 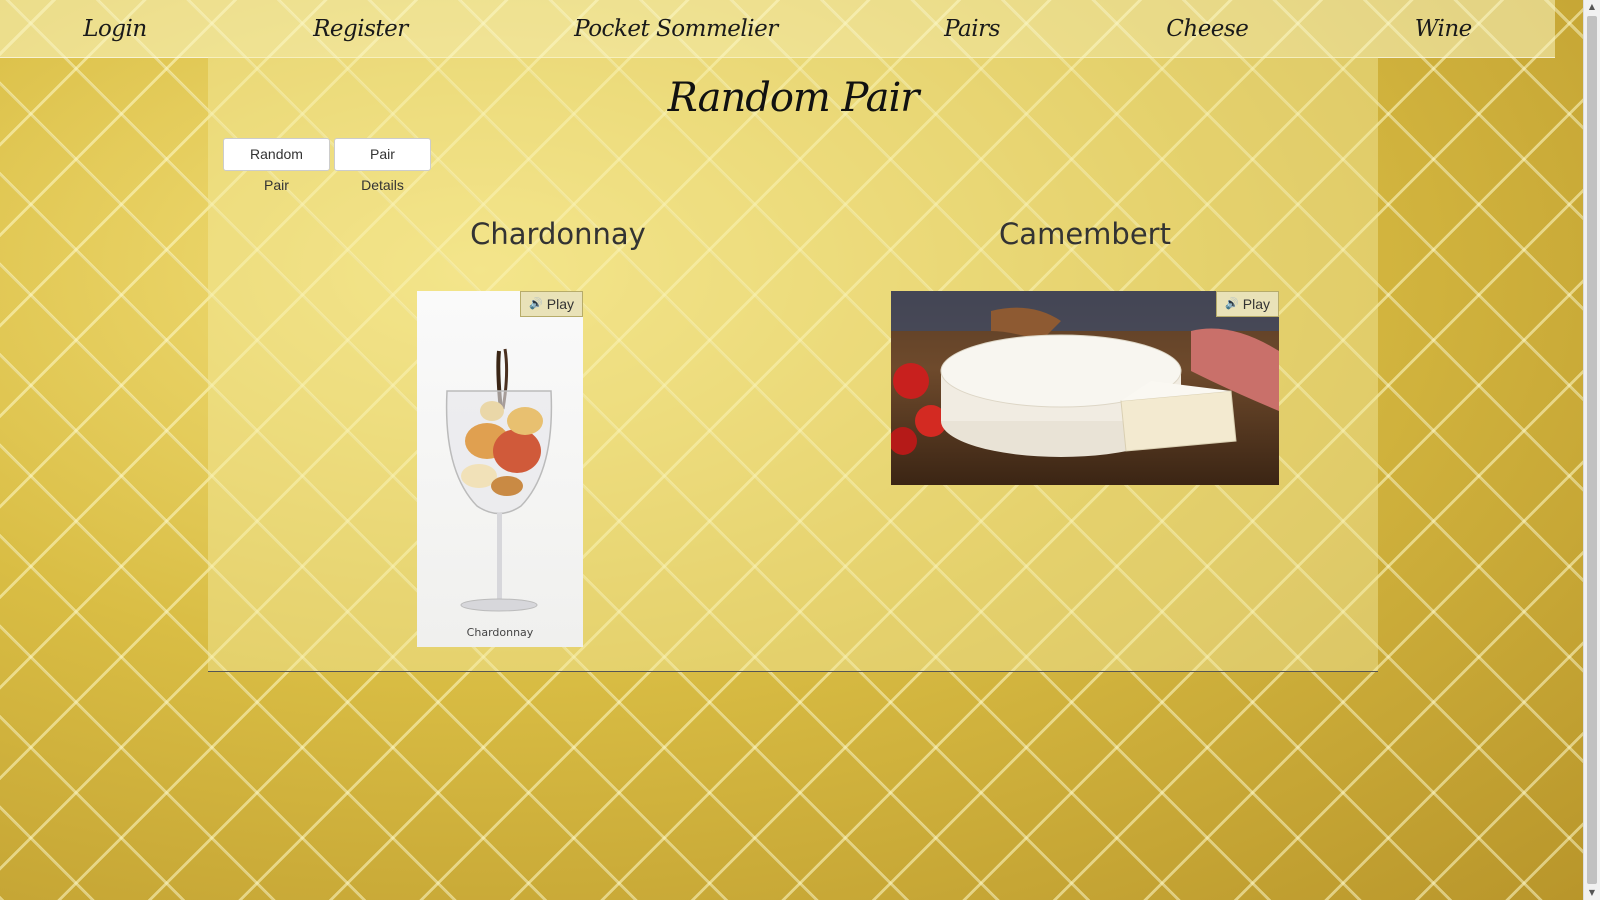 I want to click on nav-cheese: Cheese, so click(x=1207, y=29).